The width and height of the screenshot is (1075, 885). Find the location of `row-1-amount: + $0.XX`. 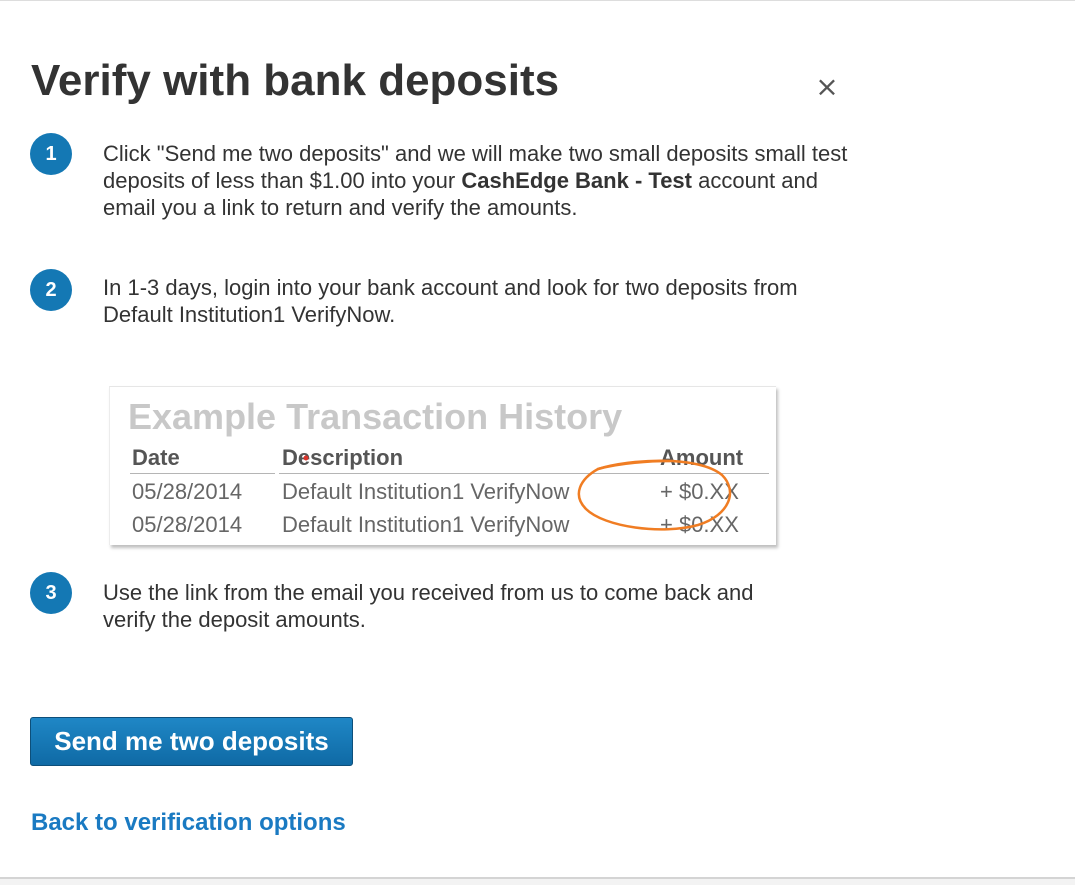

row-1-amount: + $0.XX is located at coordinates (699, 491).